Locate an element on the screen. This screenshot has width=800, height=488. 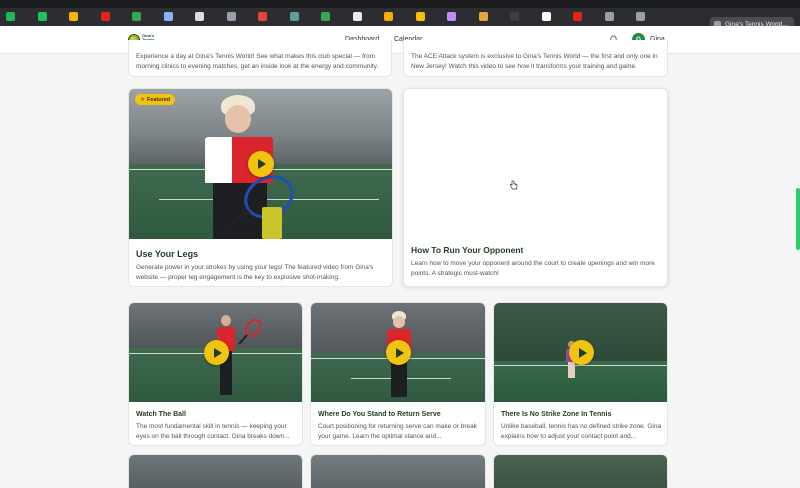
featured-badge-label: Featured is located at coordinates (158, 99).